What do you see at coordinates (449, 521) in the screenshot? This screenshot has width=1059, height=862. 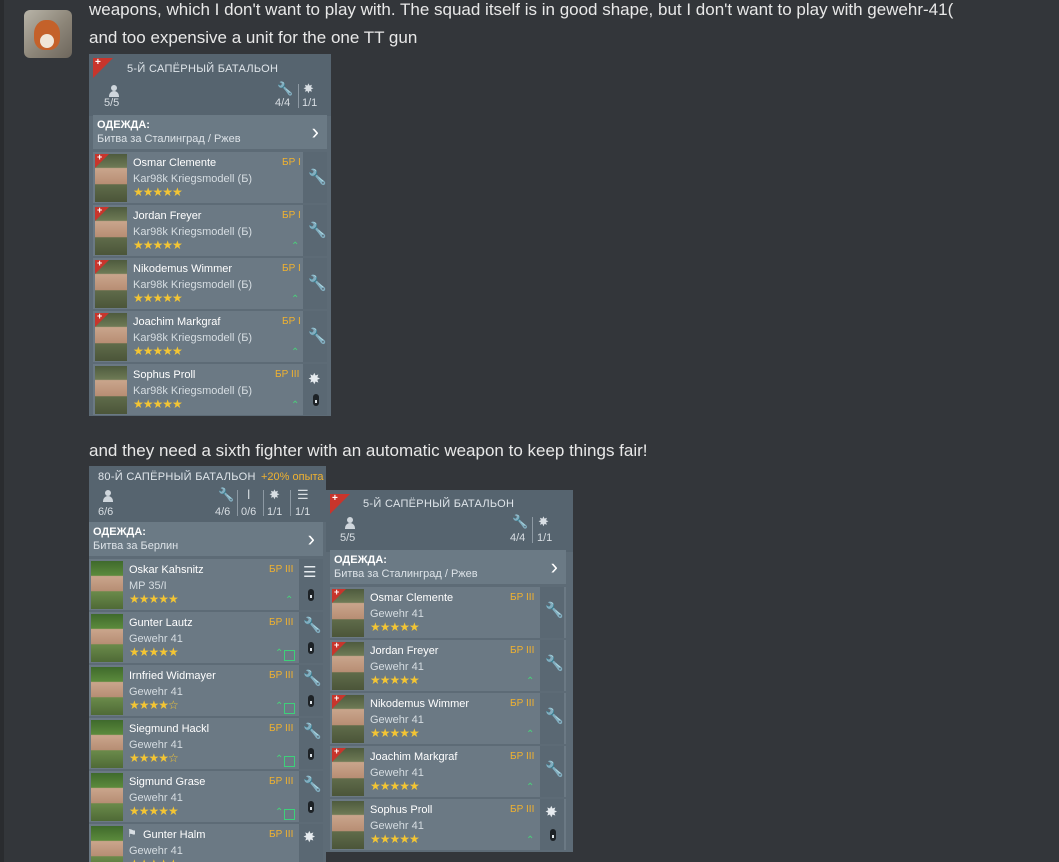 I see `squad-header: + 5-Й САПЁРНЫЙ БАТАЛЬОН 5/5 🔧 4/4 ✸ 1/1` at bounding box center [449, 521].